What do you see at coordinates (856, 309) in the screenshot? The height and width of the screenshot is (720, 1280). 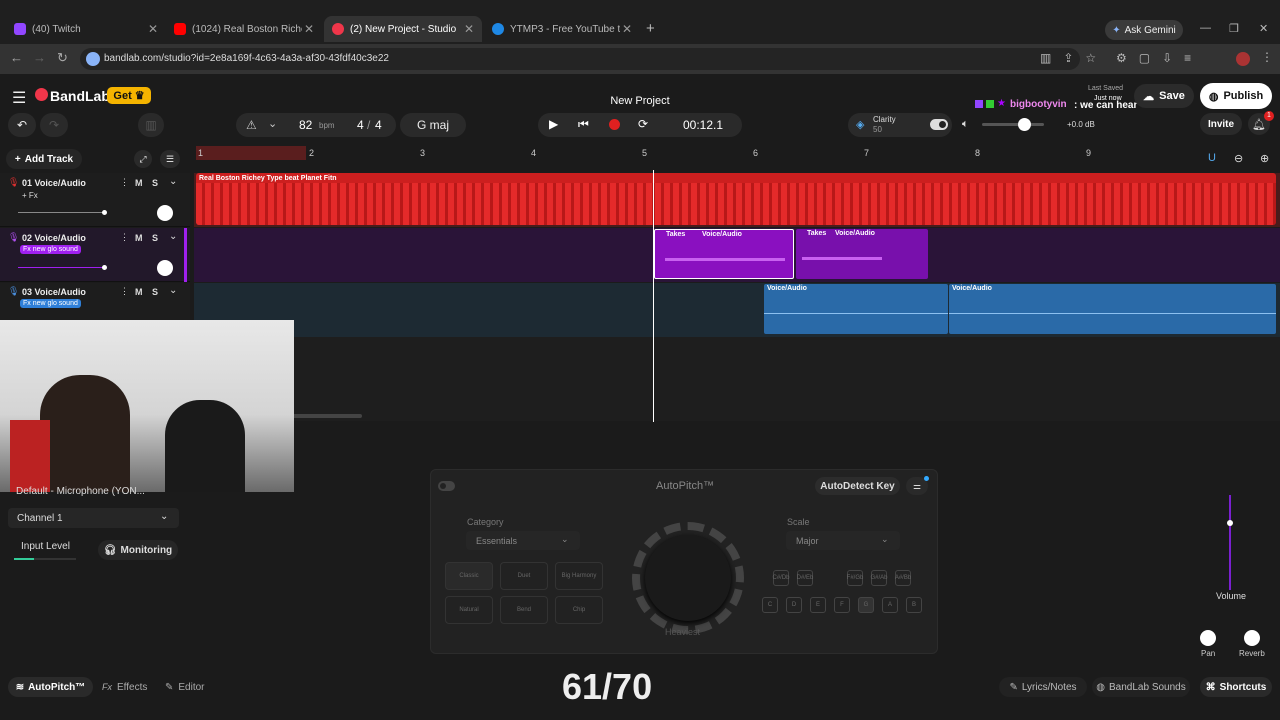 I see `audio-clip-voice-1: Voice/Audio` at bounding box center [856, 309].